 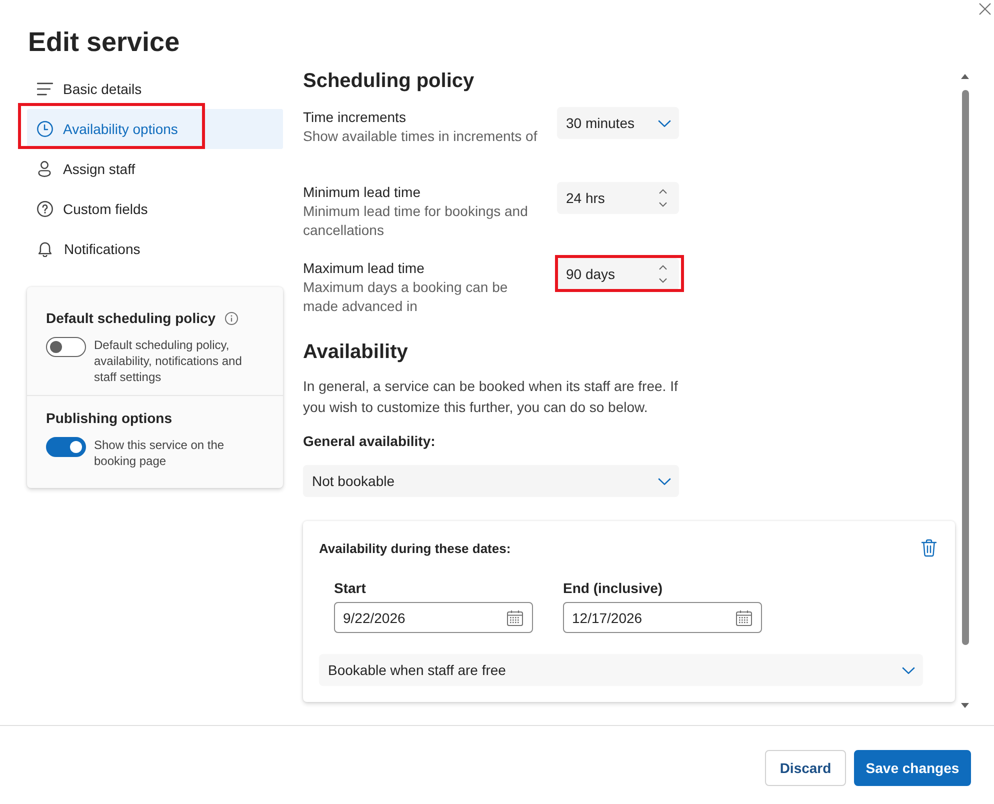 What do you see at coordinates (356, 352) in the screenshot?
I see `section-heading: Availability` at bounding box center [356, 352].